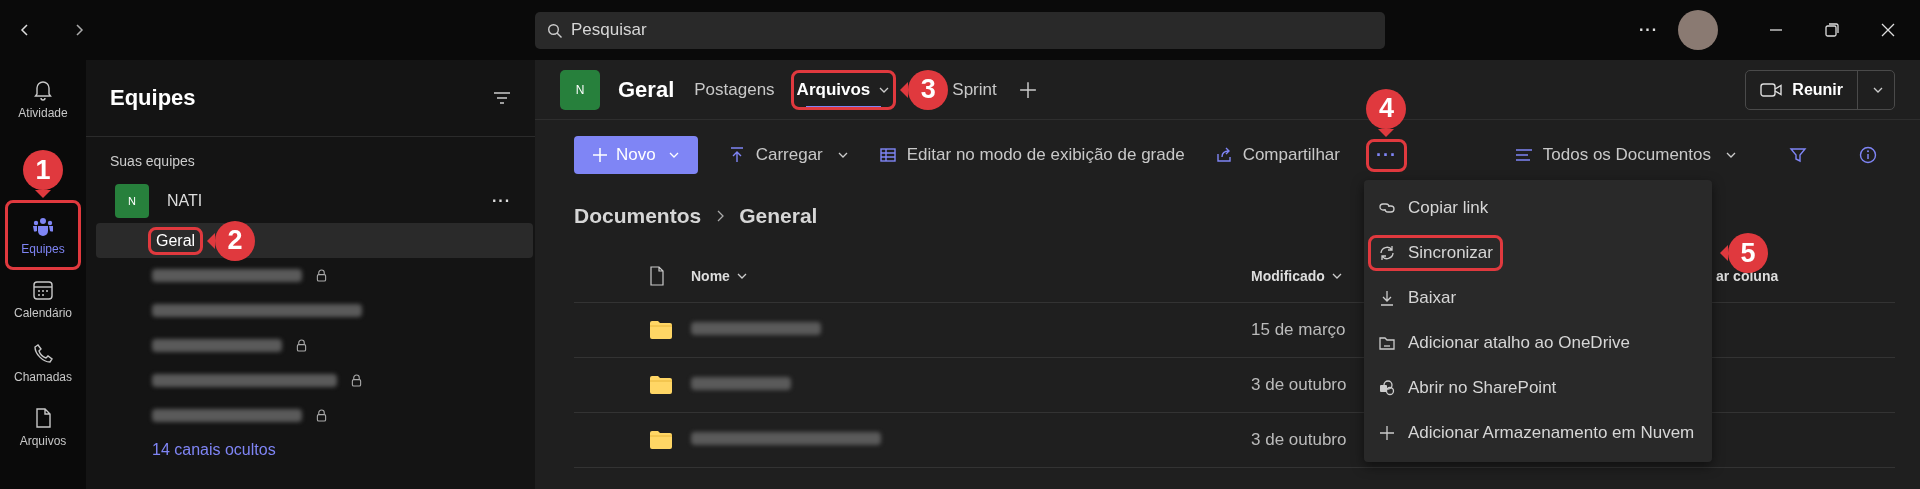  Describe the element at coordinates (1802, 89) in the screenshot. I see `meet-button: Reunir` at that location.